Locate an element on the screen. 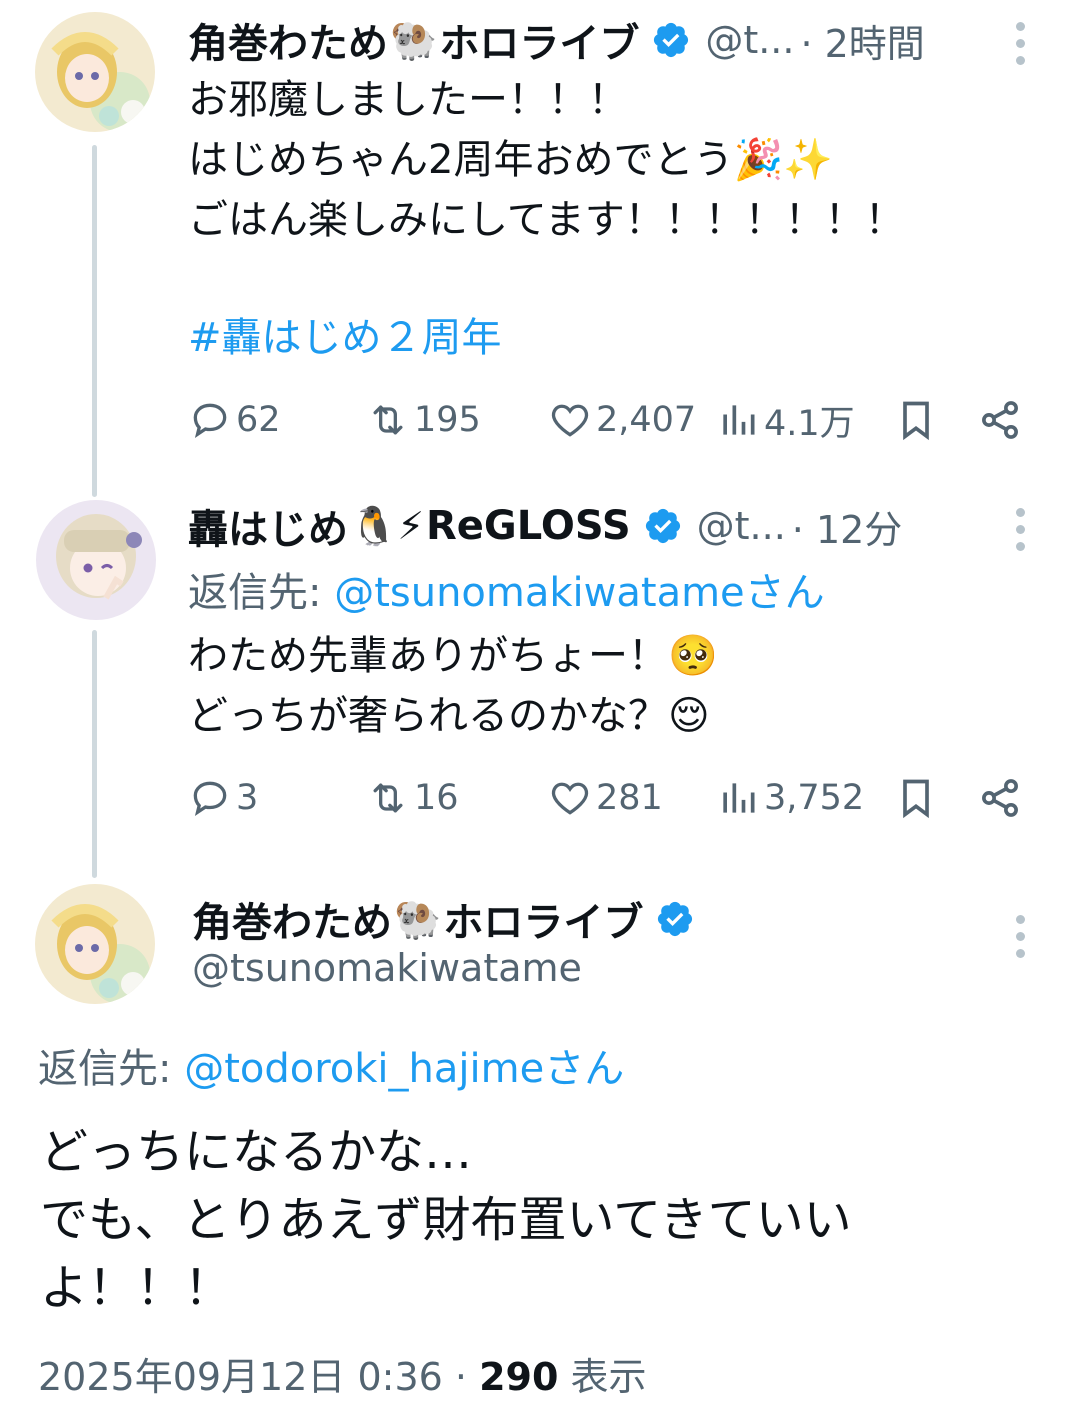 Image resolution: width=1080 pixels, height=1416 pixels. tweet-date: 2025年09月12日 0:36 · is located at coordinates (258, 1377).